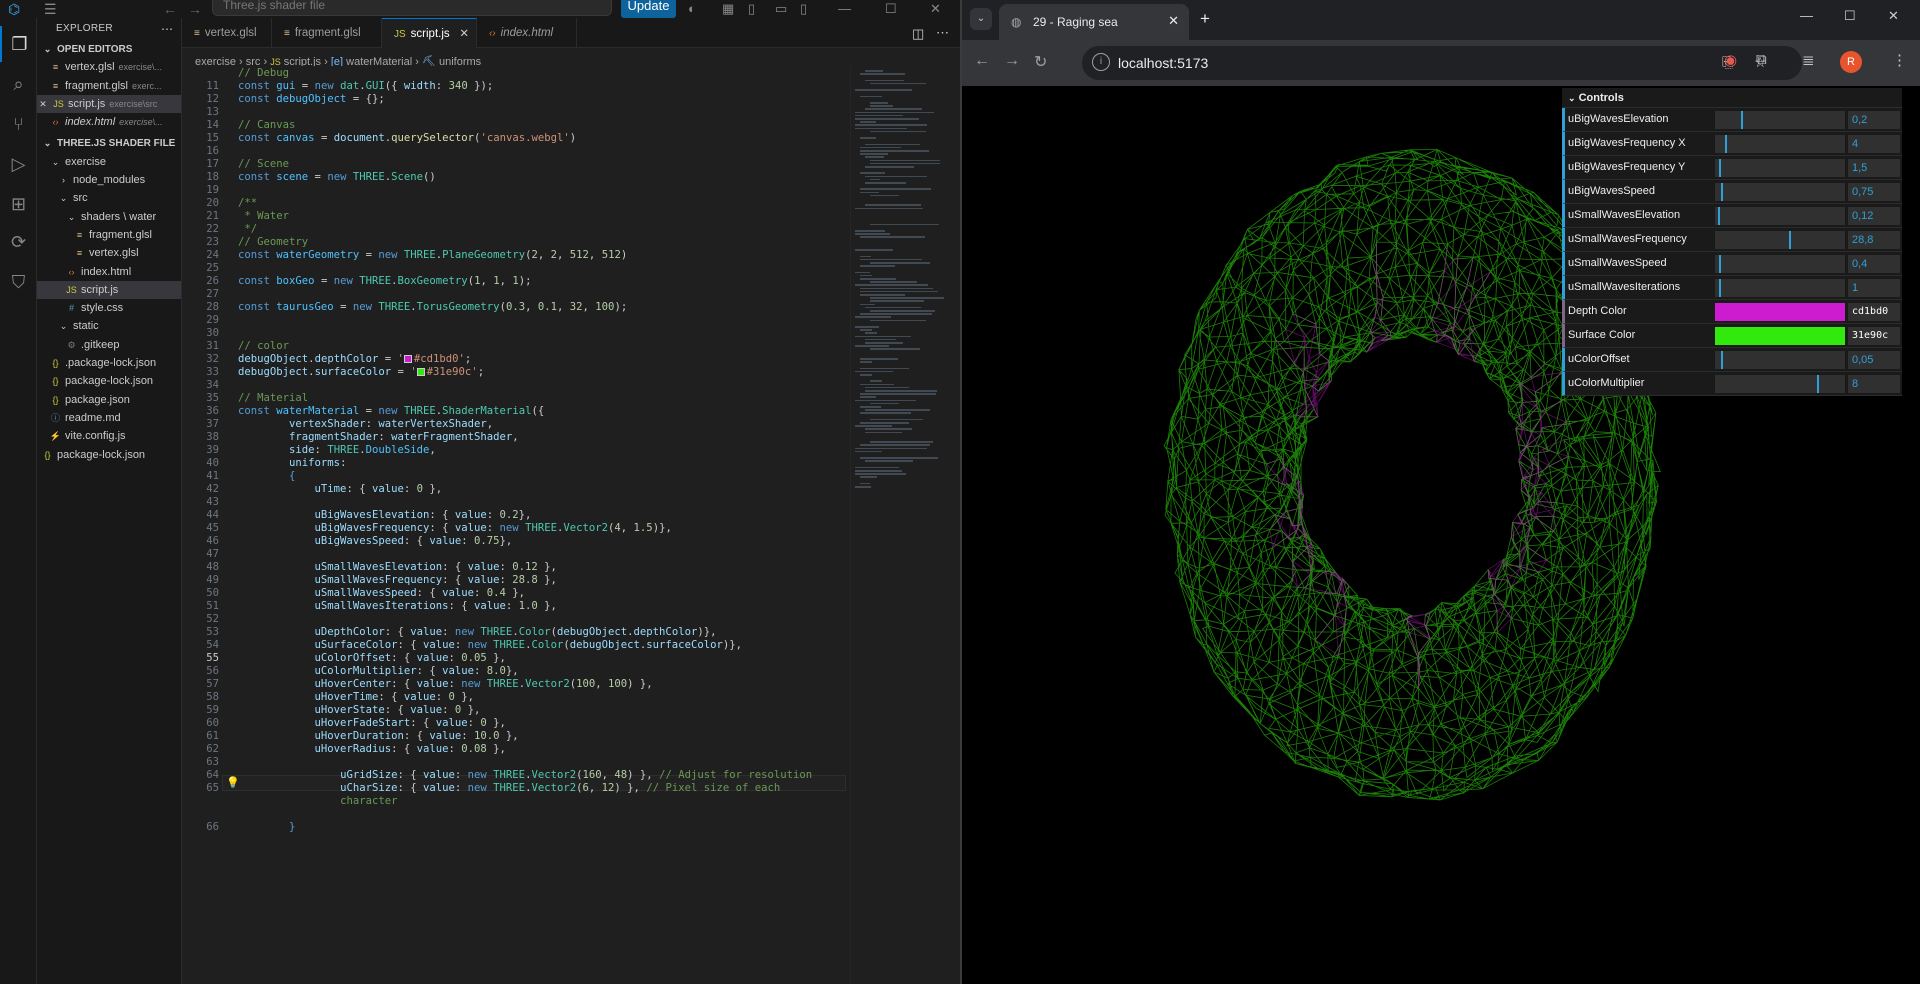  What do you see at coordinates (1851, 62) in the screenshot?
I see `avatar: R` at bounding box center [1851, 62].